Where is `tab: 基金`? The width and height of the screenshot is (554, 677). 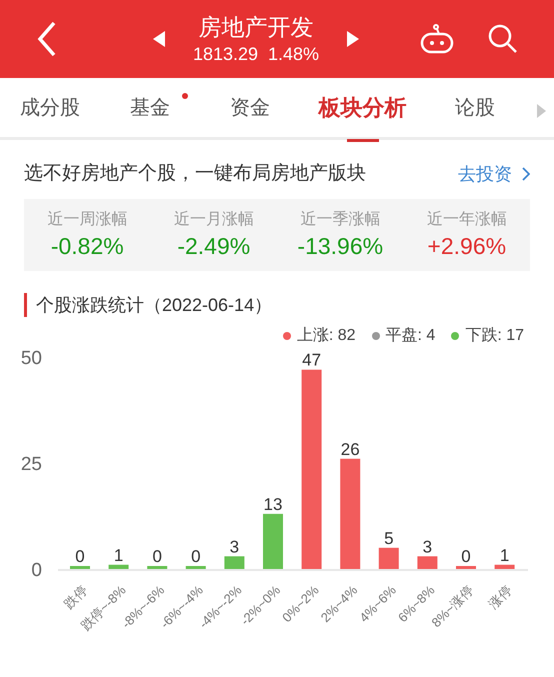
tab: 基金 is located at coordinates (150, 107).